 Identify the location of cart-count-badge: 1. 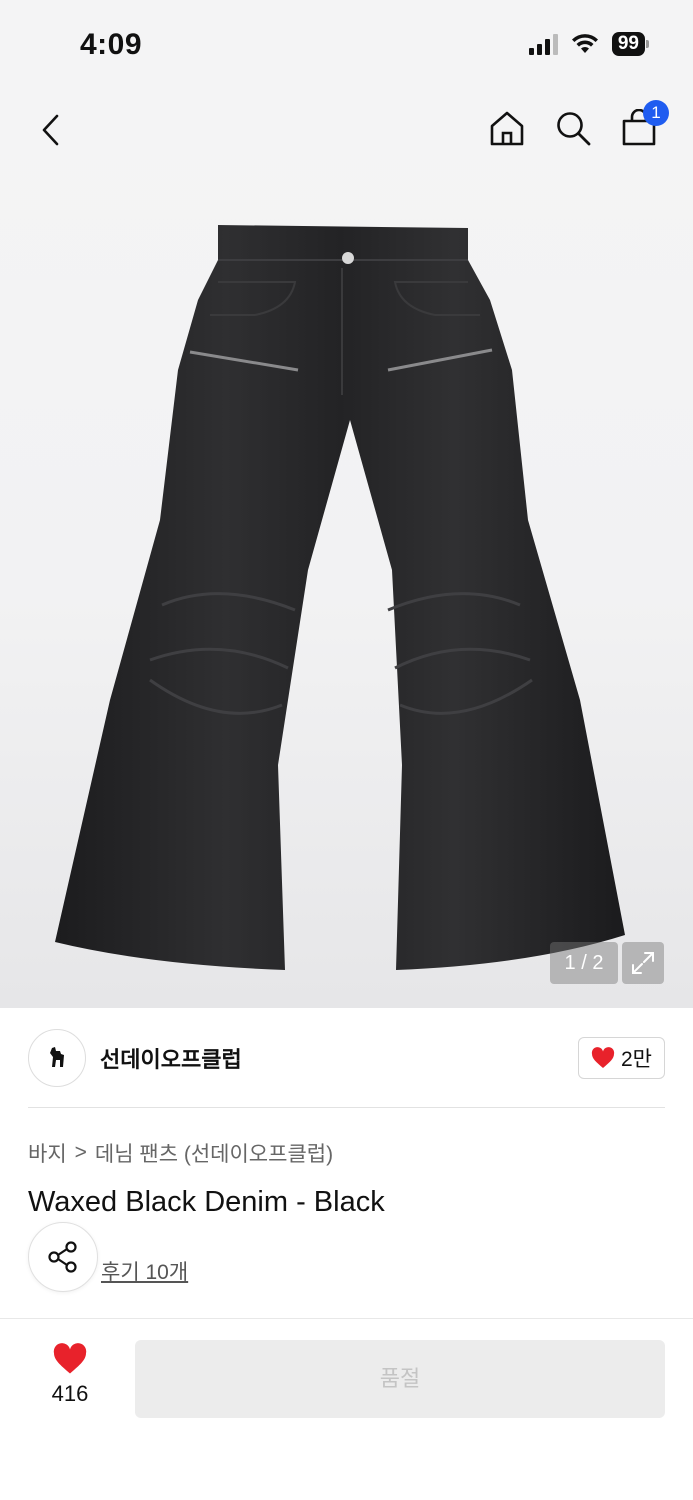
(656, 113).